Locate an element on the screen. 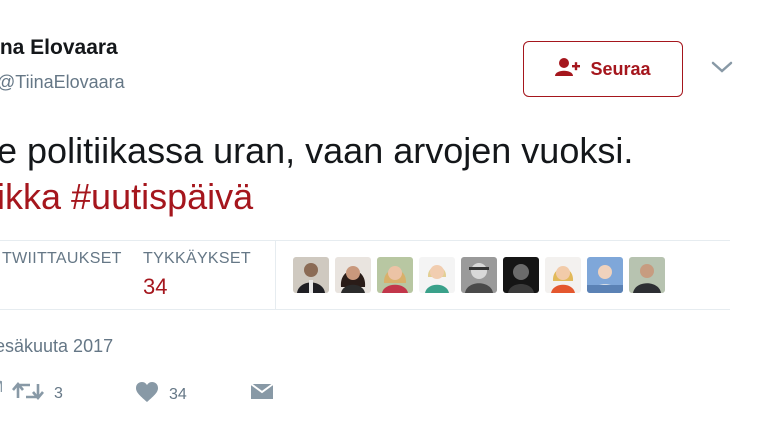 The height and width of the screenshot is (431, 767). add-user-icon is located at coordinates (568, 69).